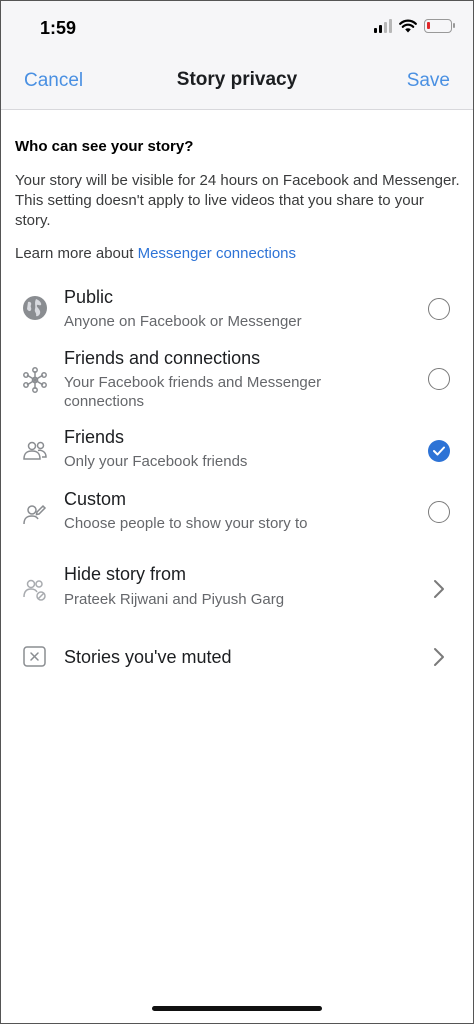  Describe the element at coordinates (383, 26) in the screenshot. I see `cellular-signal-icon` at that location.